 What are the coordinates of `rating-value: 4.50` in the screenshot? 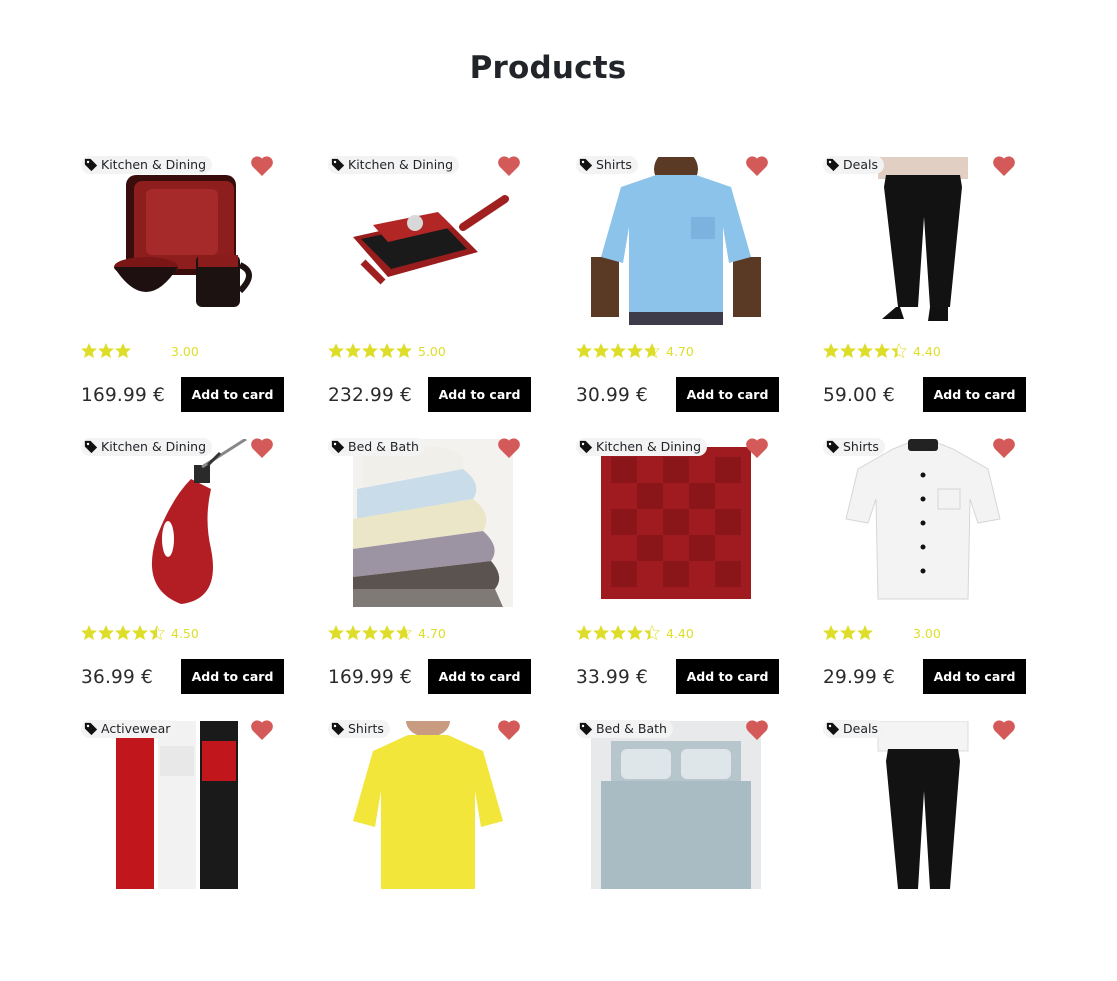 It's located at (185, 633).